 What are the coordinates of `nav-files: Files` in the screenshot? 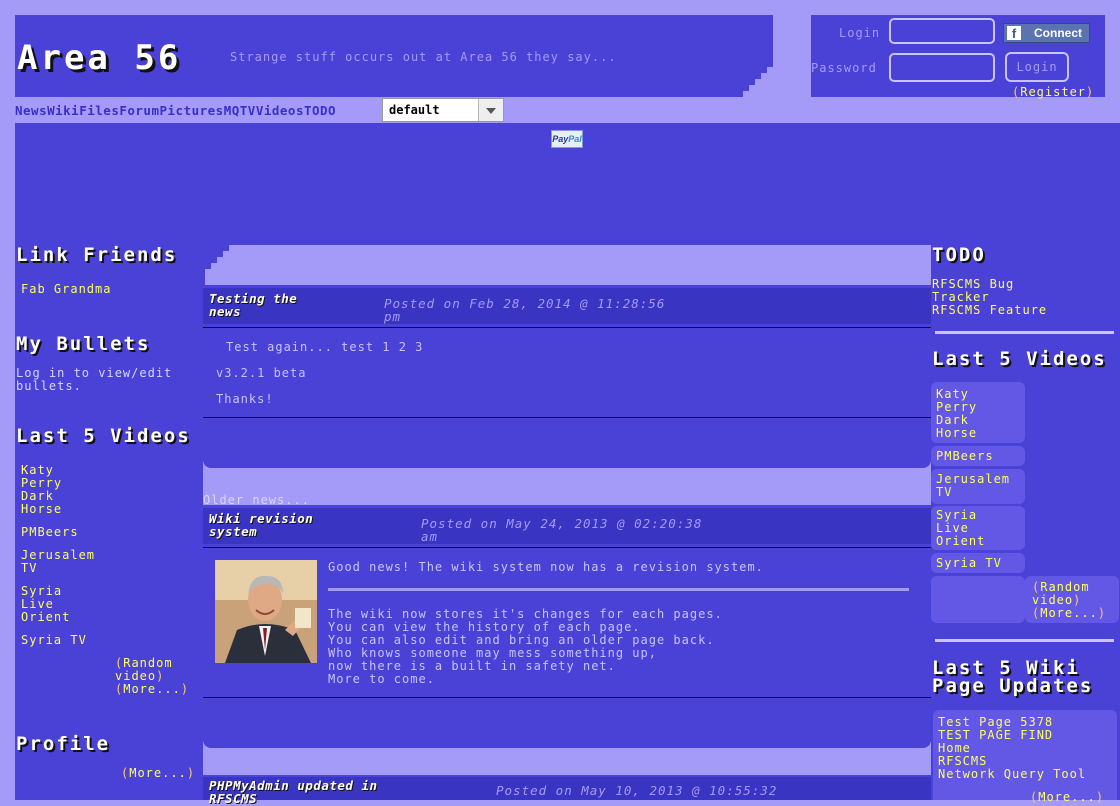 It's located at (99, 110).